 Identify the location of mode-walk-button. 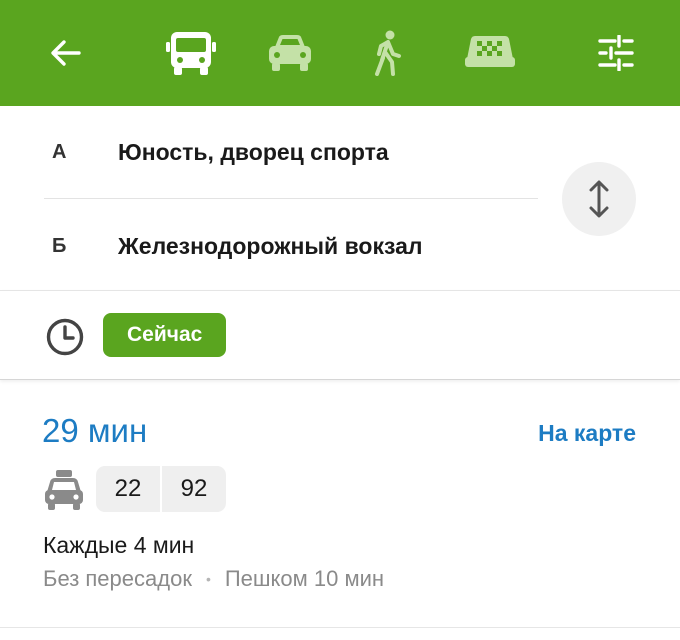
(388, 53).